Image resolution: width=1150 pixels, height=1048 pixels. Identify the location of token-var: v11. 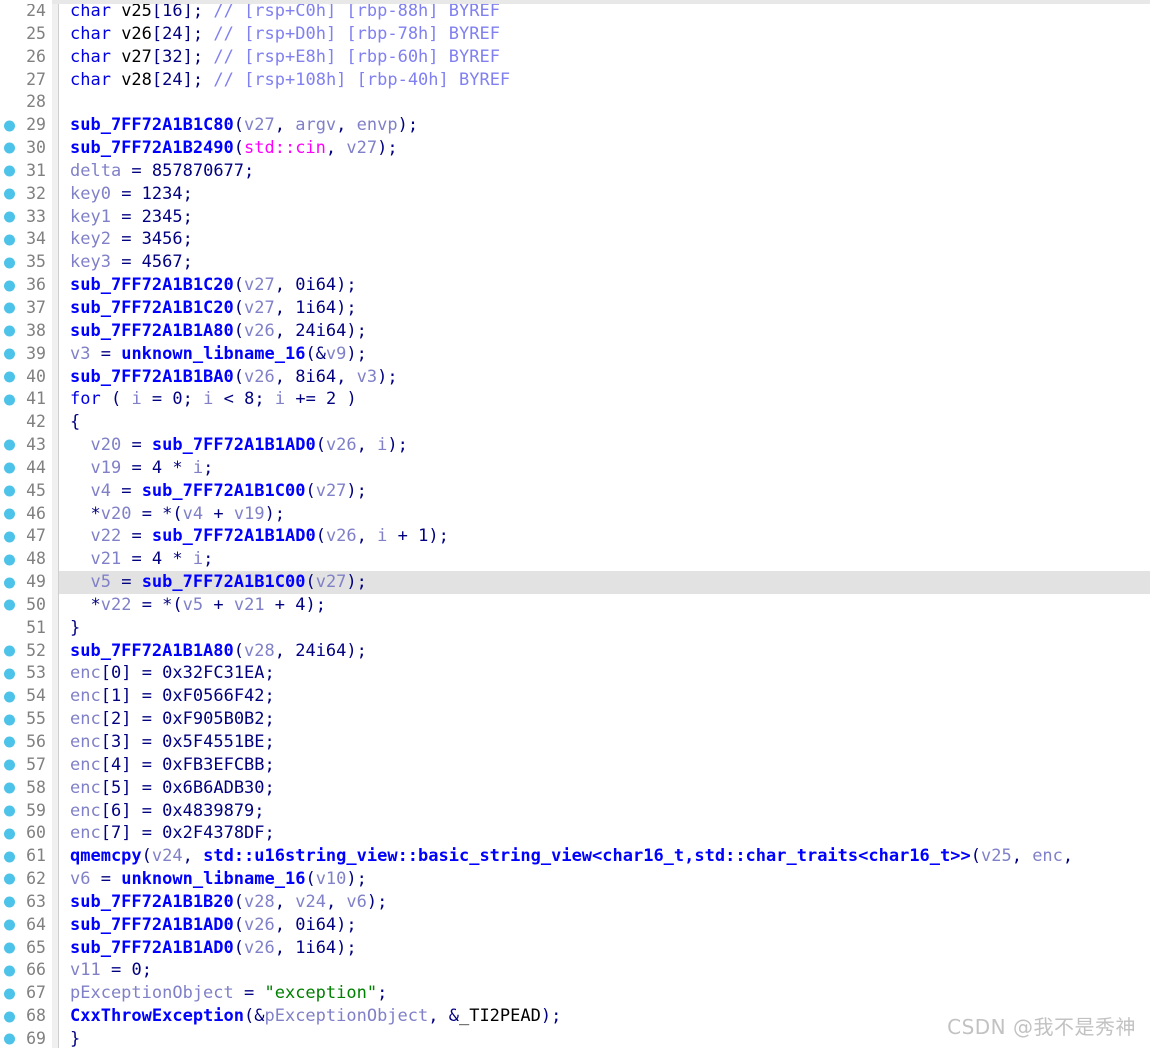
(85, 970).